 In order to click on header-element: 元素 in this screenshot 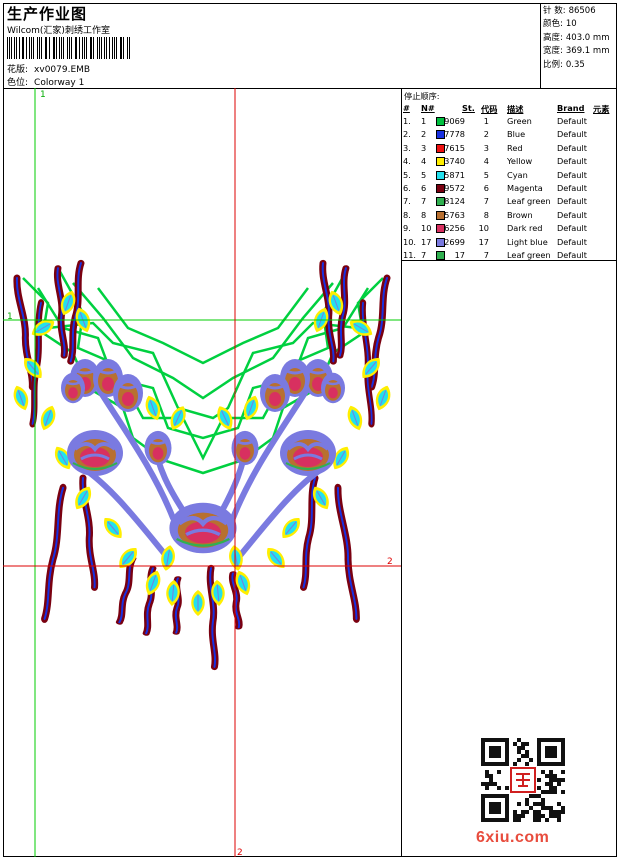, I will do `click(601, 109)`.